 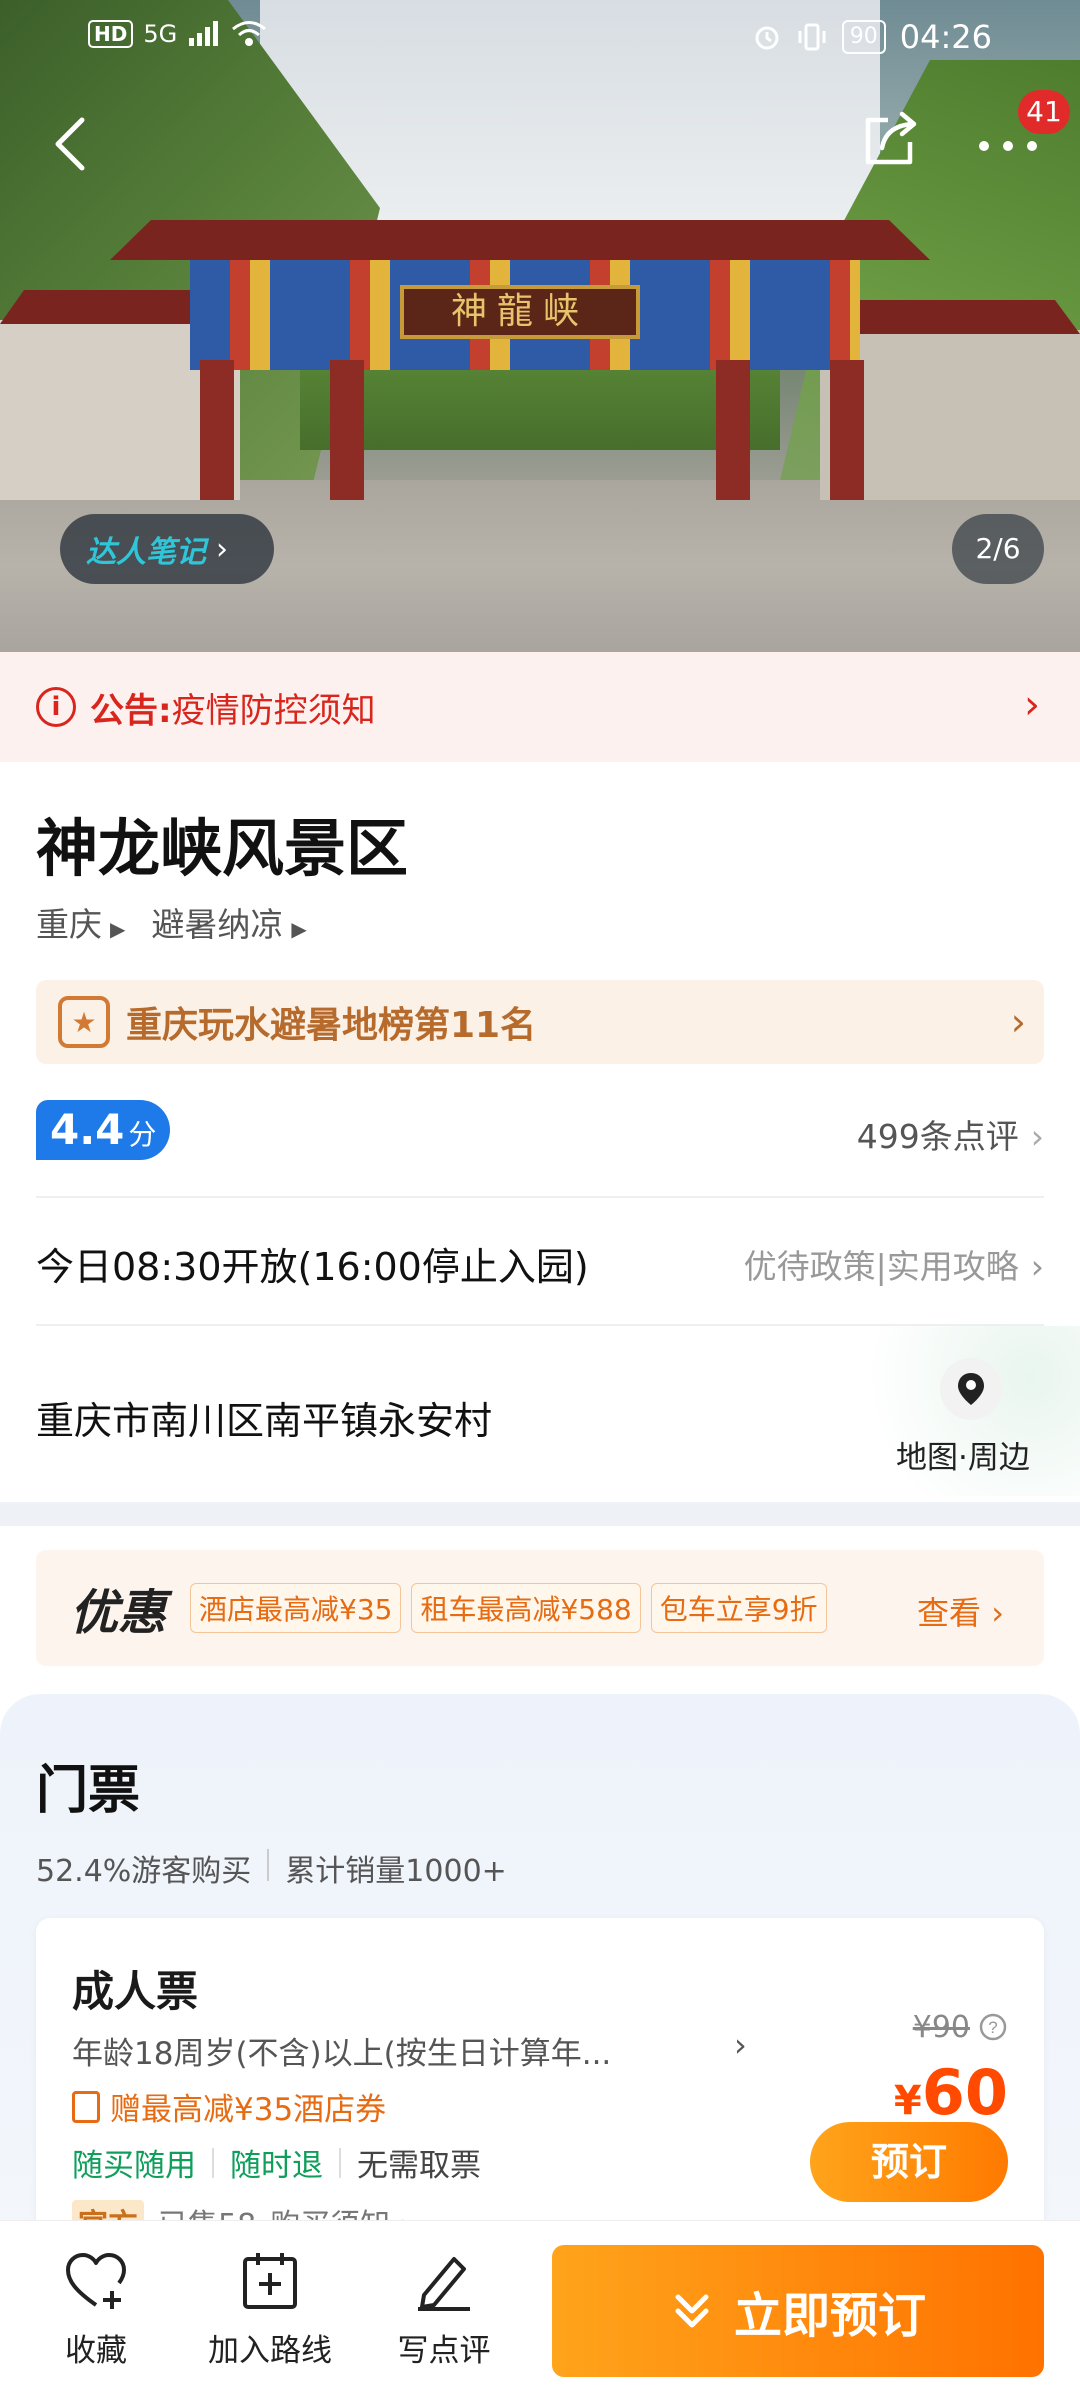 What do you see at coordinates (963, 1454) in the screenshot?
I see `map-nearby-link: 地图·周边` at bounding box center [963, 1454].